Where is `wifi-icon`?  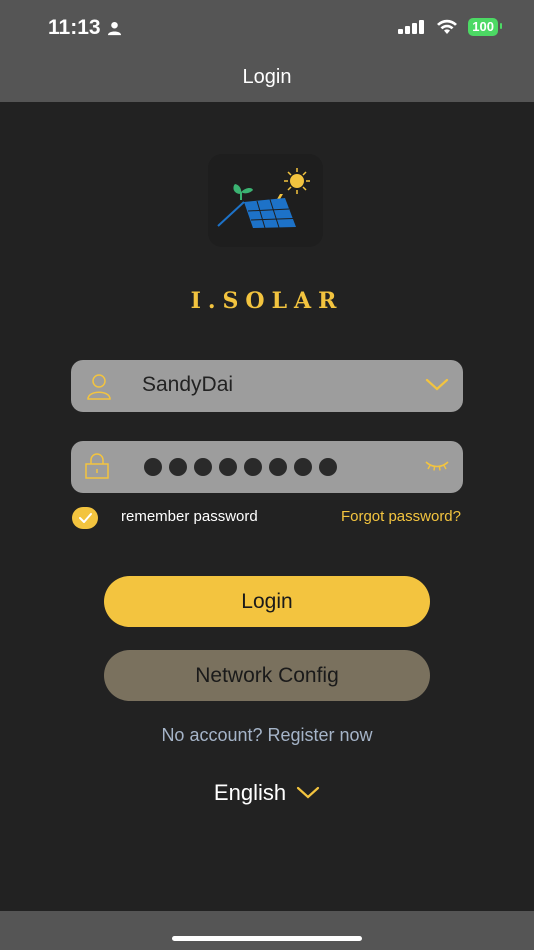
wifi-icon is located at coordinates (447, 26).